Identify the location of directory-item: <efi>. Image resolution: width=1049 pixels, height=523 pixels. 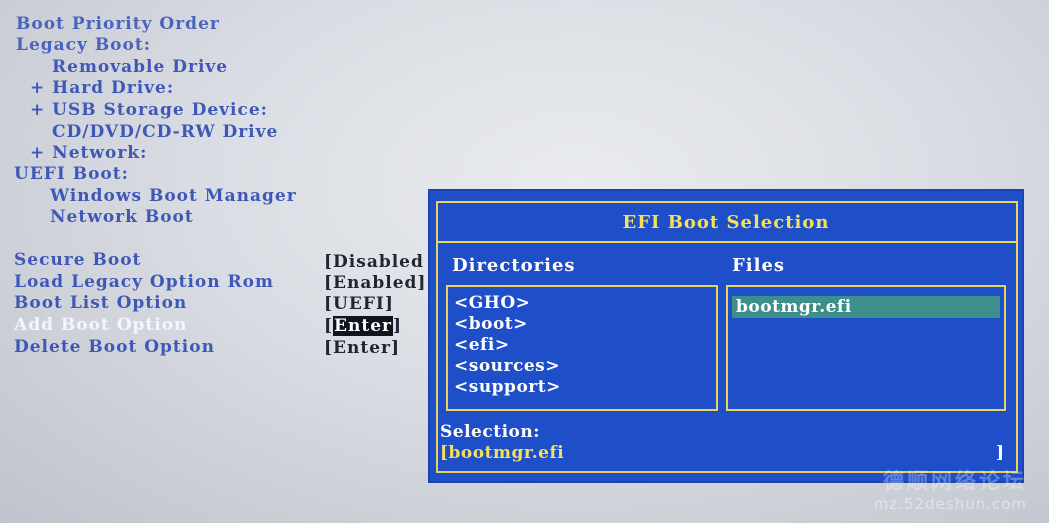
(482, 345).